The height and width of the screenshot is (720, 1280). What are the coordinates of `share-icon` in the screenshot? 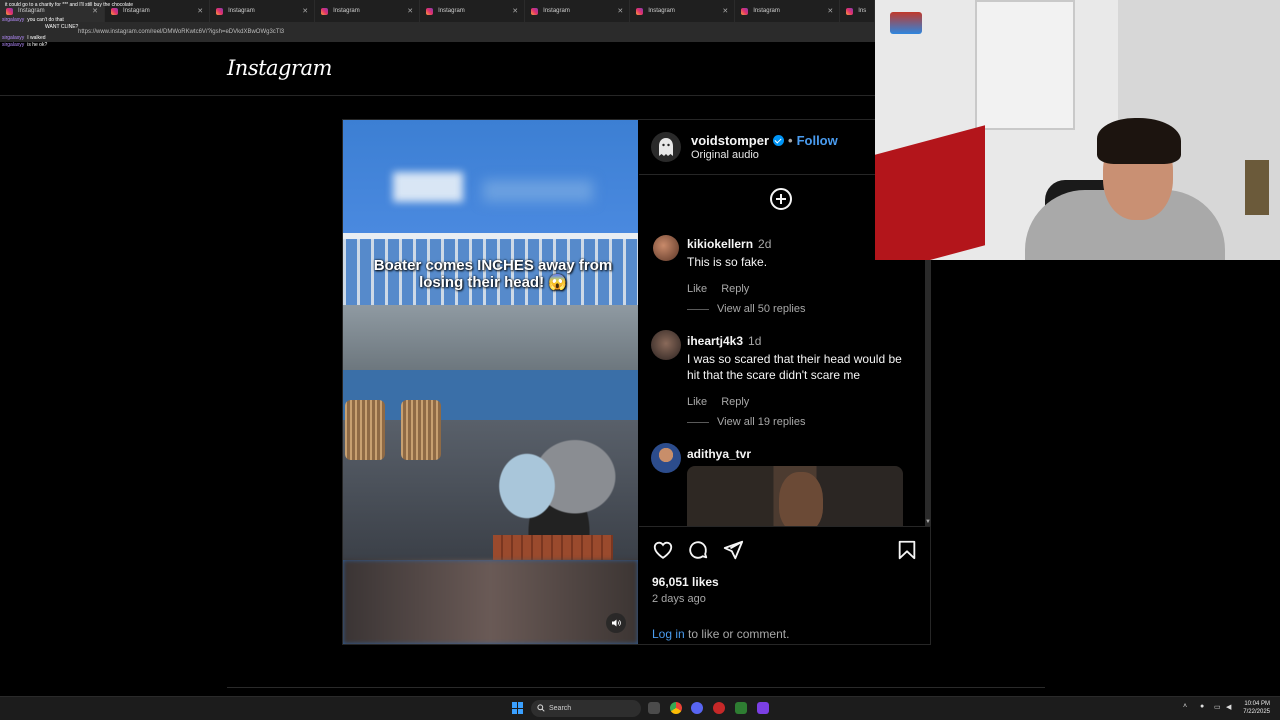 It's located at (733, 550).